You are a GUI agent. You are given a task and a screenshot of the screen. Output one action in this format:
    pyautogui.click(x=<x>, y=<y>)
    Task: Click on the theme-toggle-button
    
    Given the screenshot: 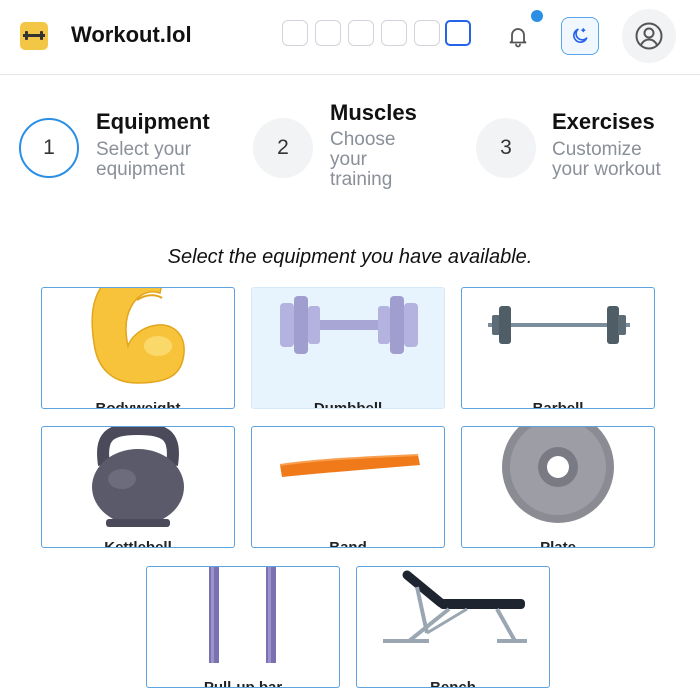 What is the action you would take?
    pyautogui.click(x=580, y=36)
    